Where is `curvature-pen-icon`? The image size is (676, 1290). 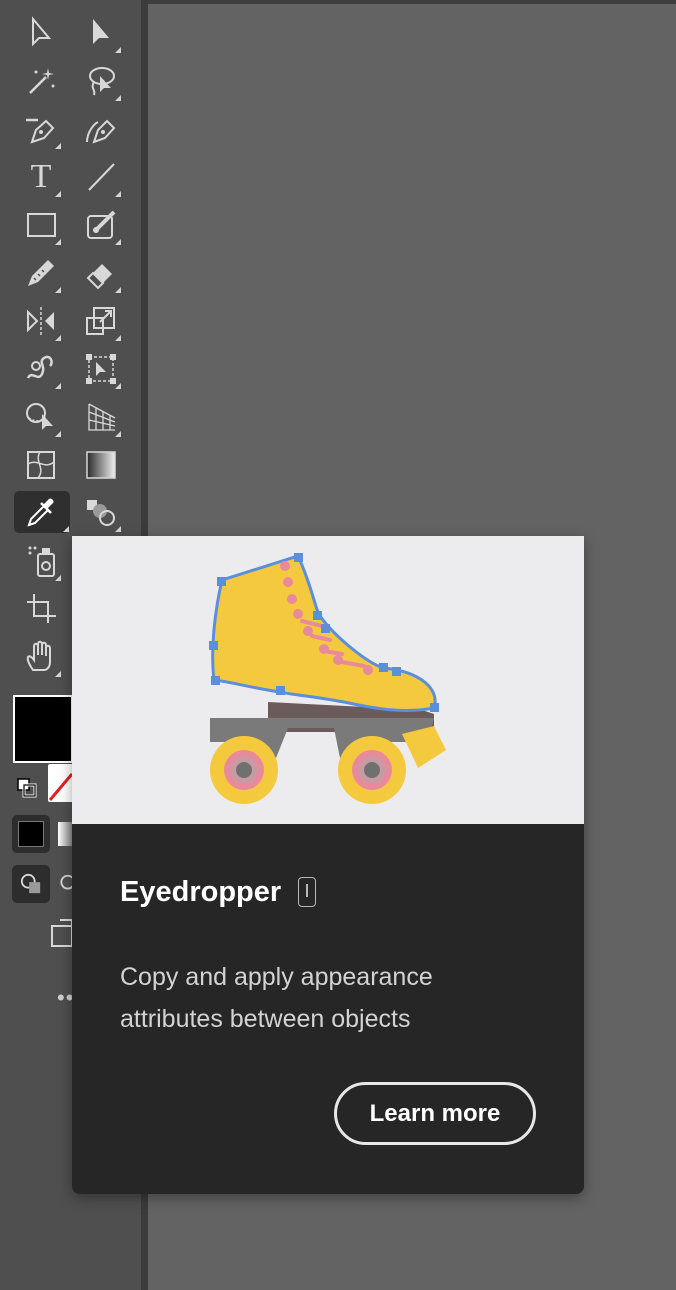
curvature-pen-icon is located at coordinates (101, 131).